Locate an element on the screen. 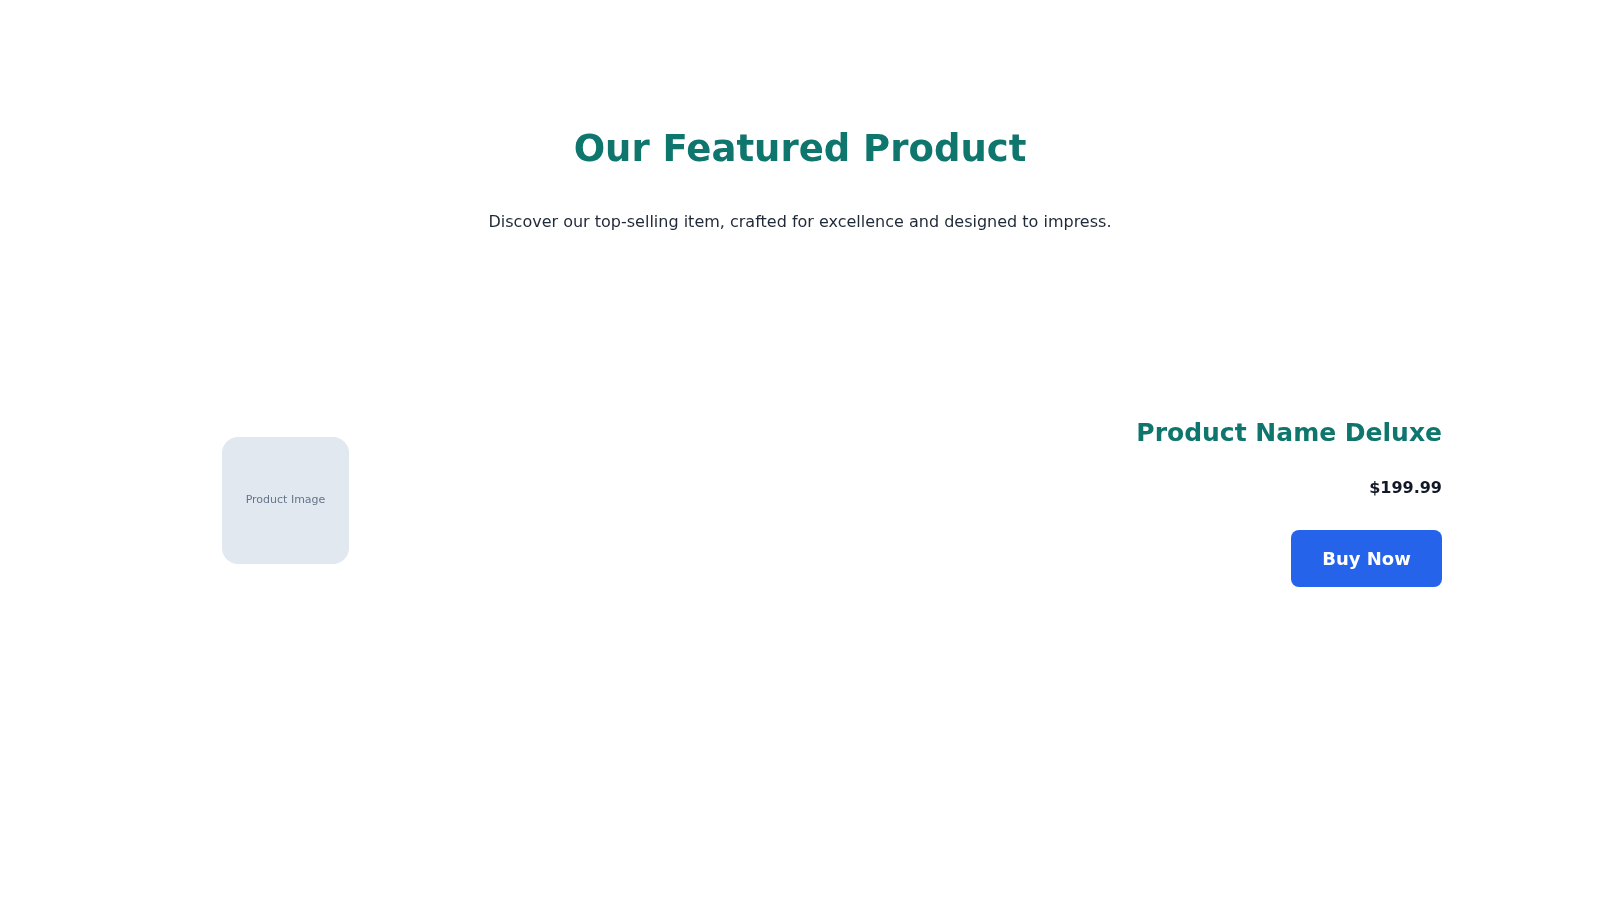 The image size is (1600, 900). section-subtitle: Discover our top-selling item, crafted for excellence and designed to impress. is located at coordinates (800, 222).